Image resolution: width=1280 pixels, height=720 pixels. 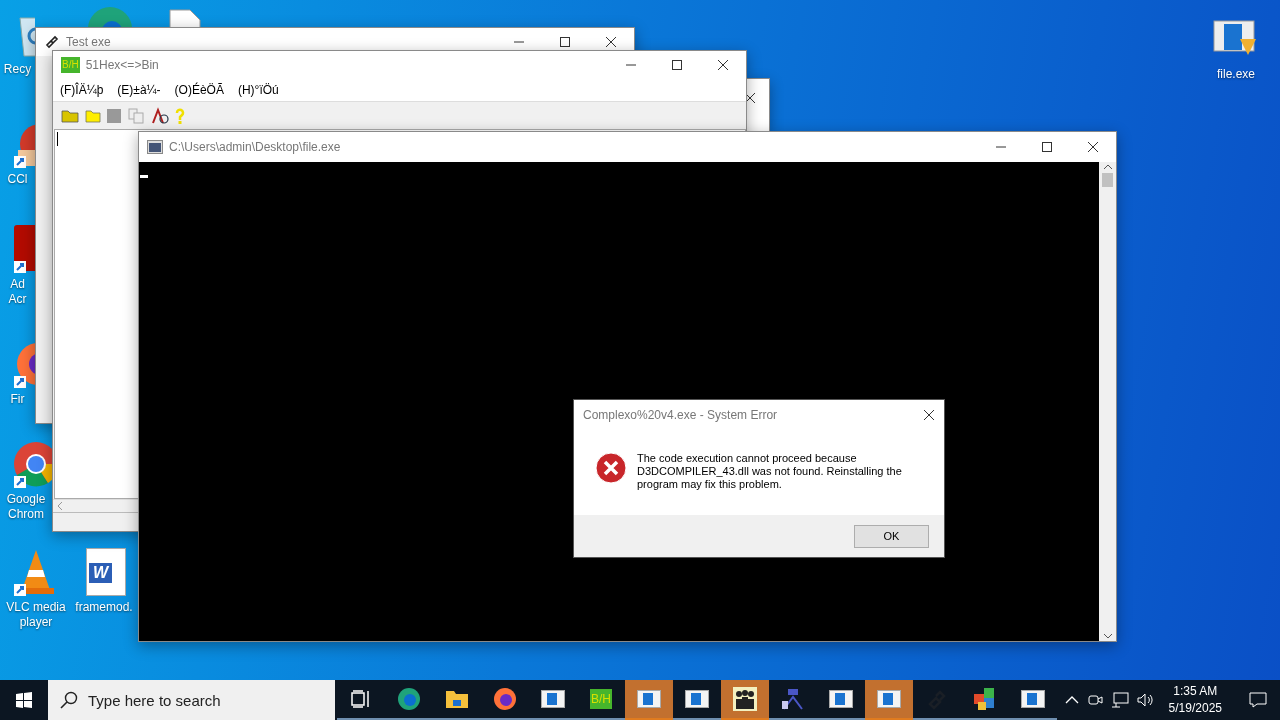 What do you see at coordinates (1071, 700) in the screenshot?
I see `chevron-up-icon` at bounding box center [1071, 700].